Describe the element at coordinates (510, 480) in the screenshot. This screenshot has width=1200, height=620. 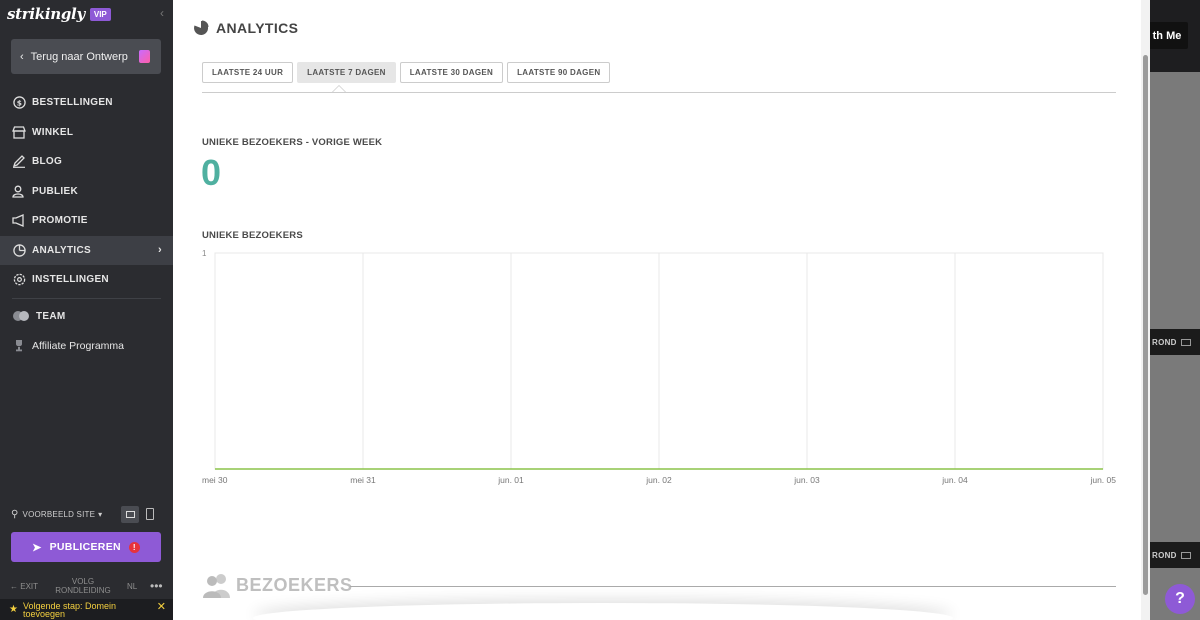
I see `x-tick-label: jun. 01` at that location.